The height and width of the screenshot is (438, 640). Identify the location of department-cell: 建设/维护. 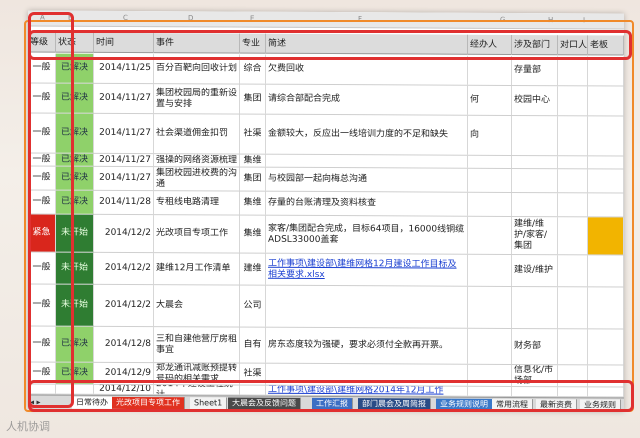
(535, 270).